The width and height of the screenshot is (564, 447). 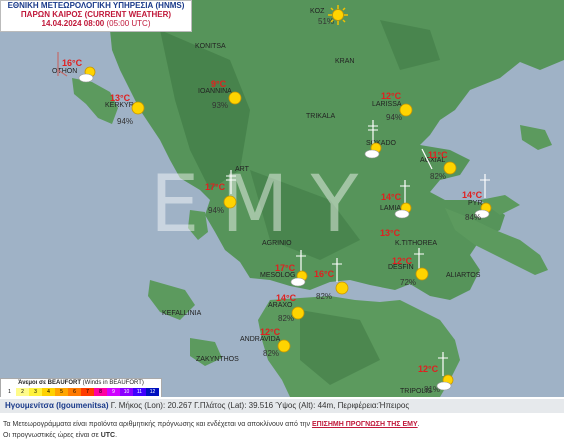 I want to click on utc-note-end: ., so click(x=116, y=435).